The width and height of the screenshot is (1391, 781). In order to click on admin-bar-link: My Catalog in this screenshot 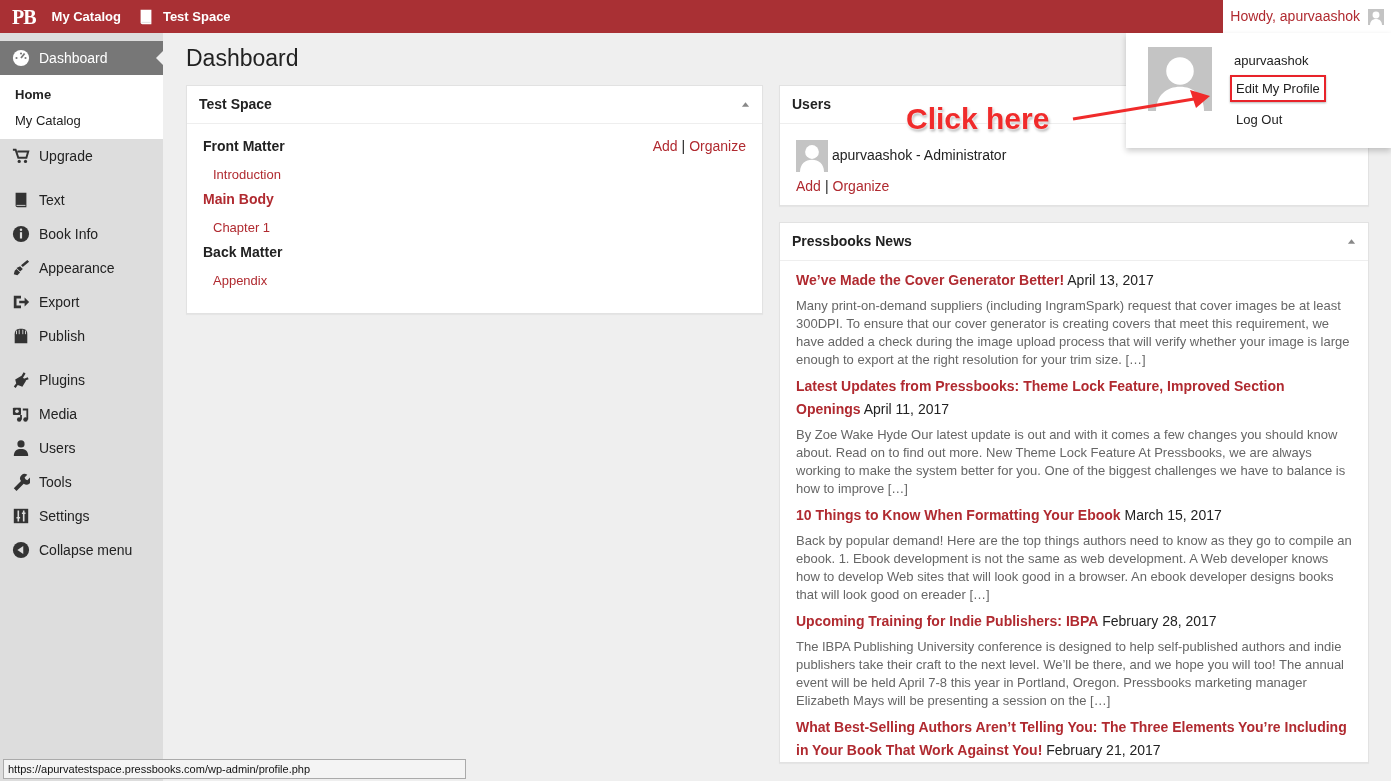, I will do `click(86, 16)`.